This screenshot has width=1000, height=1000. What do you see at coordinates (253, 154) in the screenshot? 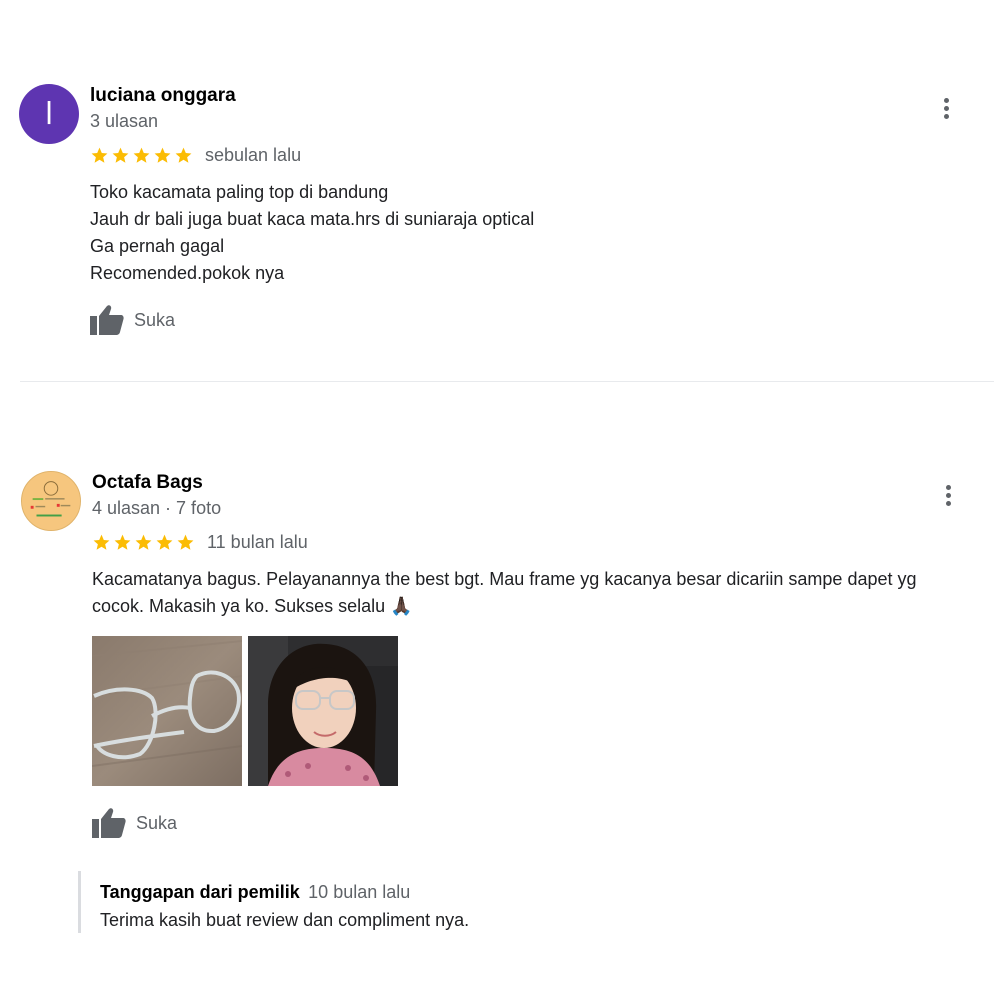
I see `review-date: sebulan lalu` at bounding box center [253, 154].